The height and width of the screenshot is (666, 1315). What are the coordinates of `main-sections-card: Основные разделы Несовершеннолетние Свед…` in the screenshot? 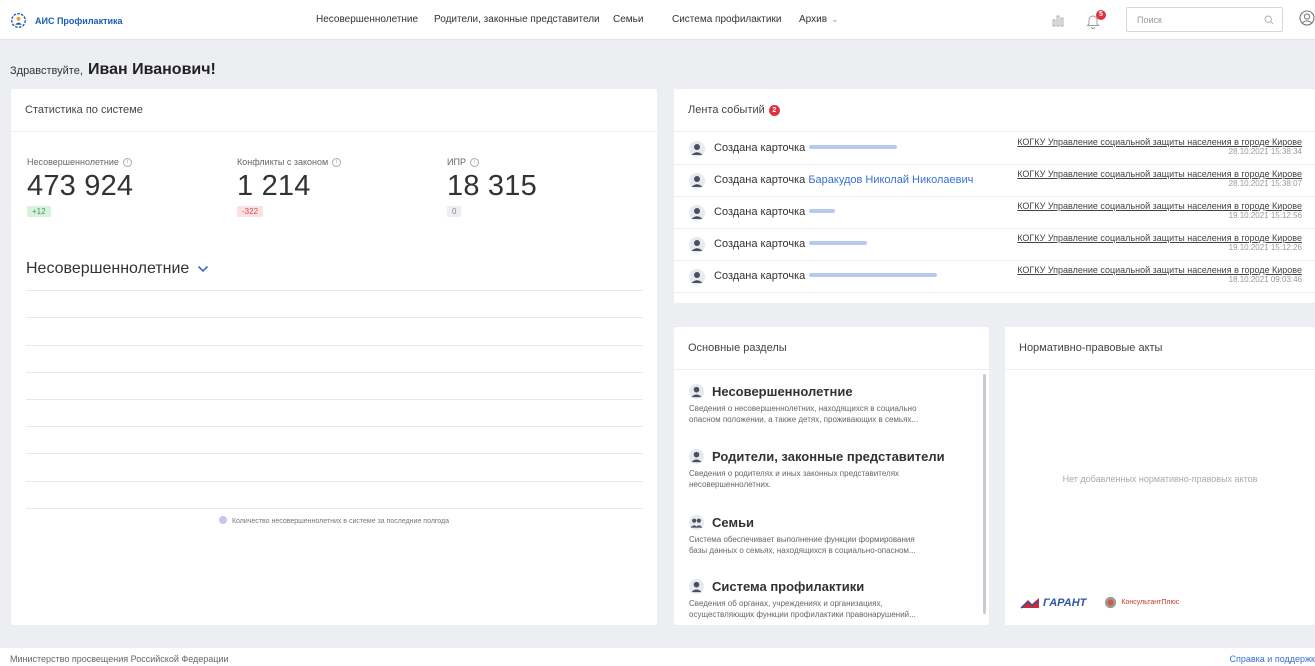 It's located at (831, 476).